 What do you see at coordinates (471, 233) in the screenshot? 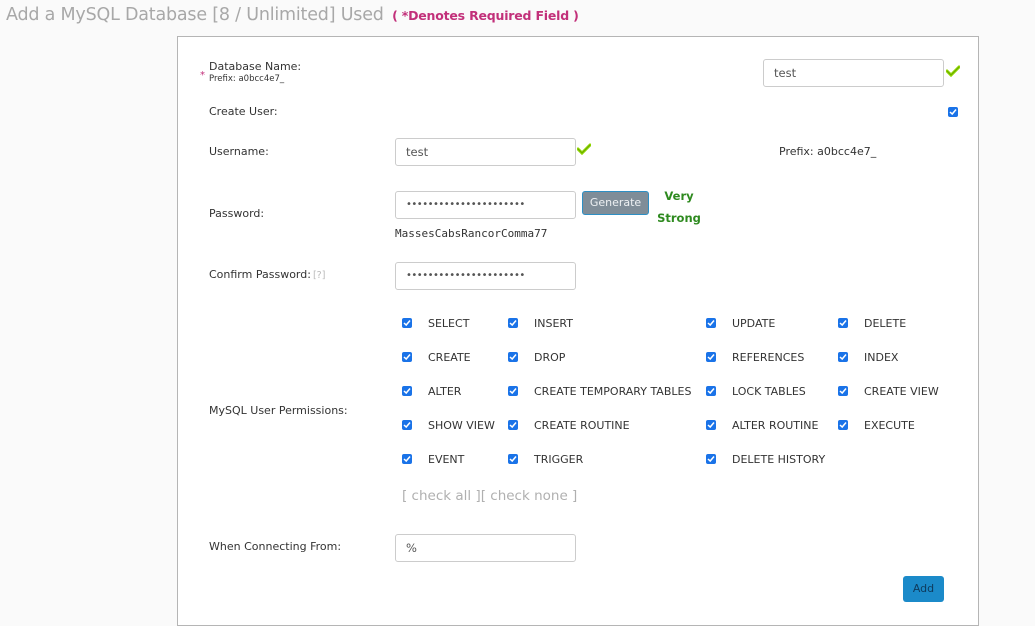
I see `generated-password-text: MassesCabsRancorComma77` at bounding box center [471, 233].